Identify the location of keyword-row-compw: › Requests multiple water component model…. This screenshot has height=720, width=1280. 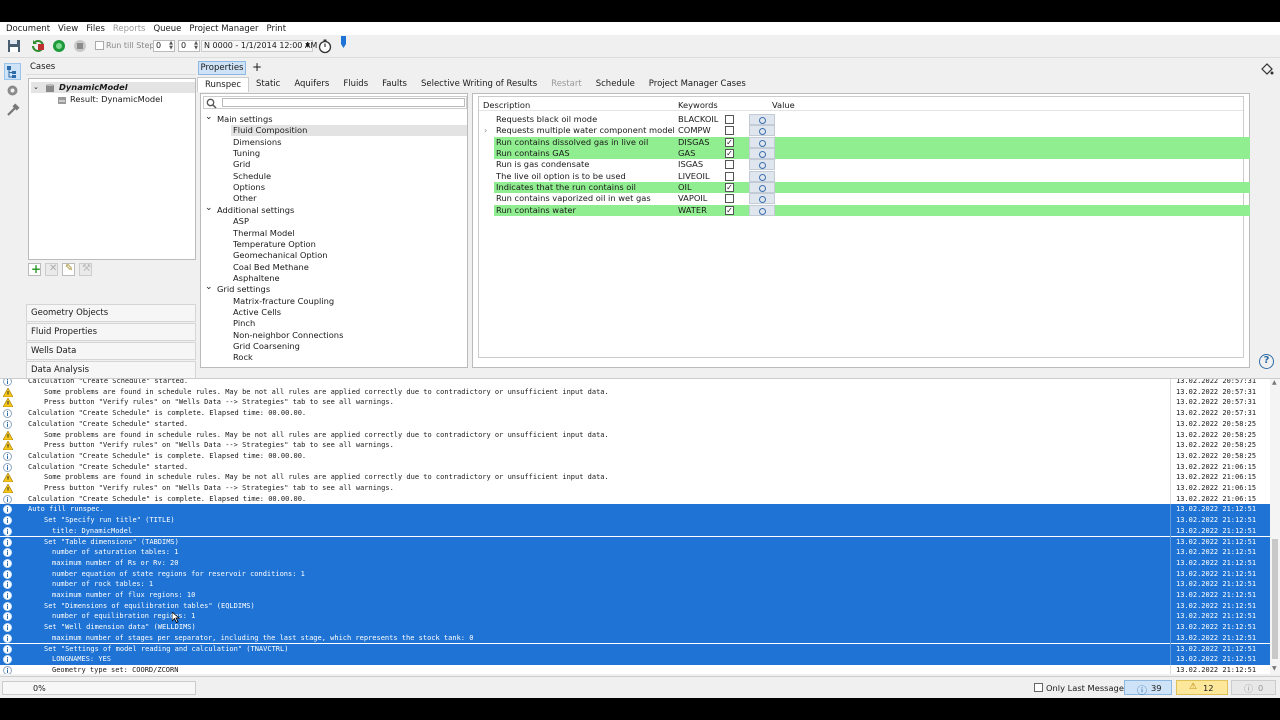
(867, 131).